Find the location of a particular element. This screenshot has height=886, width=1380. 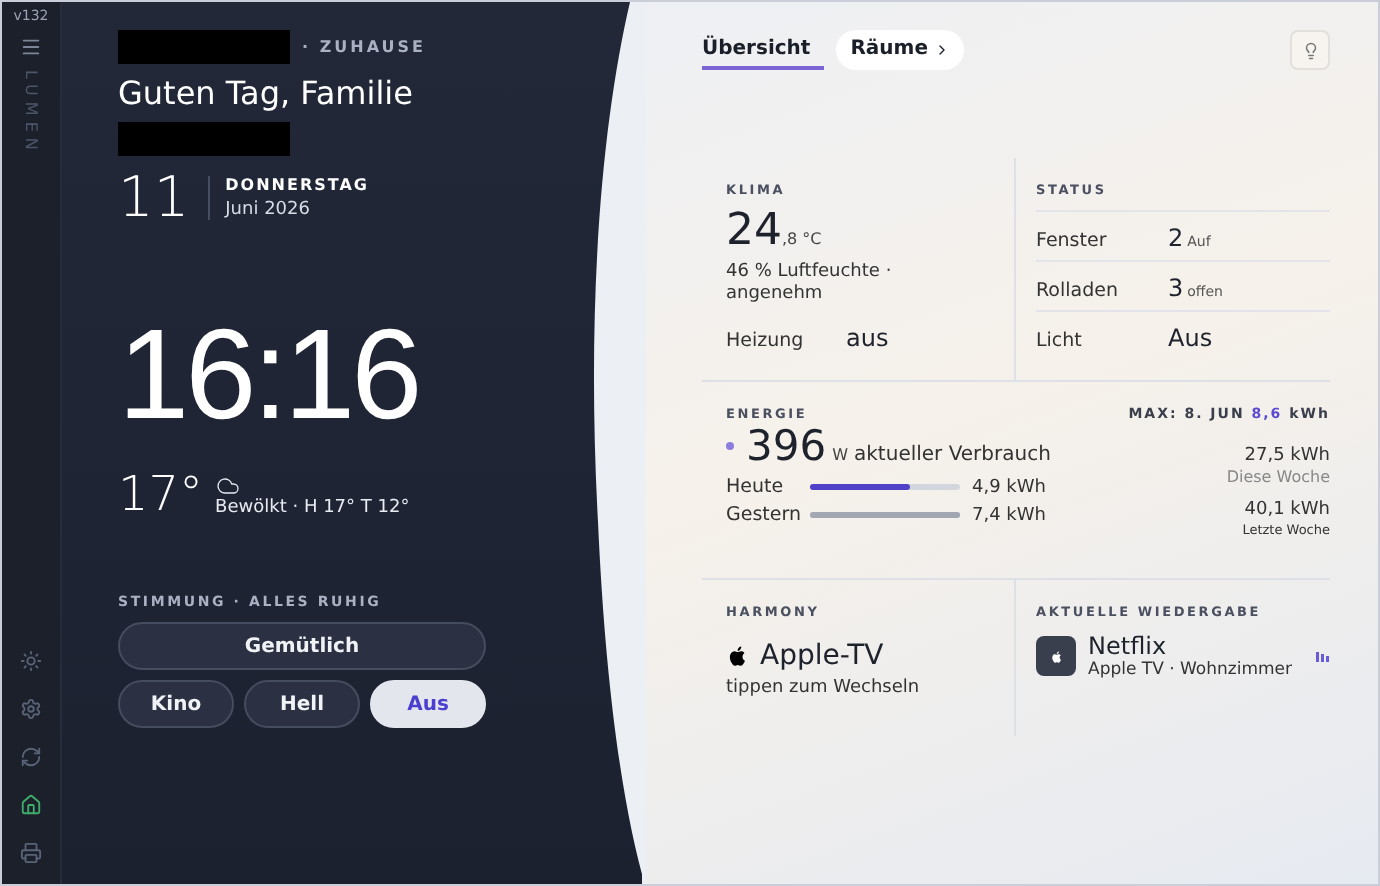

status-value: 2 is located at coordinates (1176, 238).